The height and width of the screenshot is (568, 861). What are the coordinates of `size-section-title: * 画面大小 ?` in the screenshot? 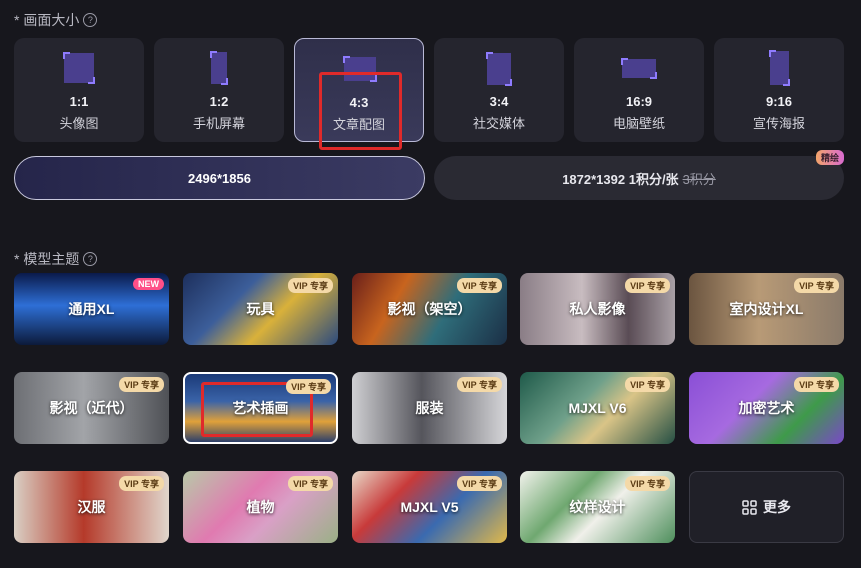 It's located at (56, 20).